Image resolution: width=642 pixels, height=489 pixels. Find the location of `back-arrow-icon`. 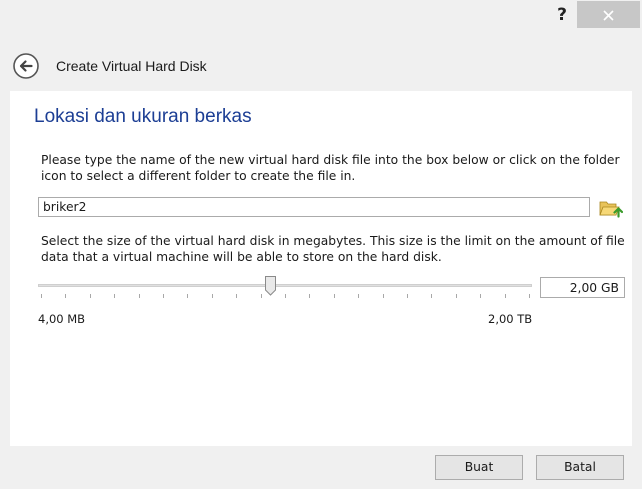

back-arrow-icon is located at coordinates (26, 66).